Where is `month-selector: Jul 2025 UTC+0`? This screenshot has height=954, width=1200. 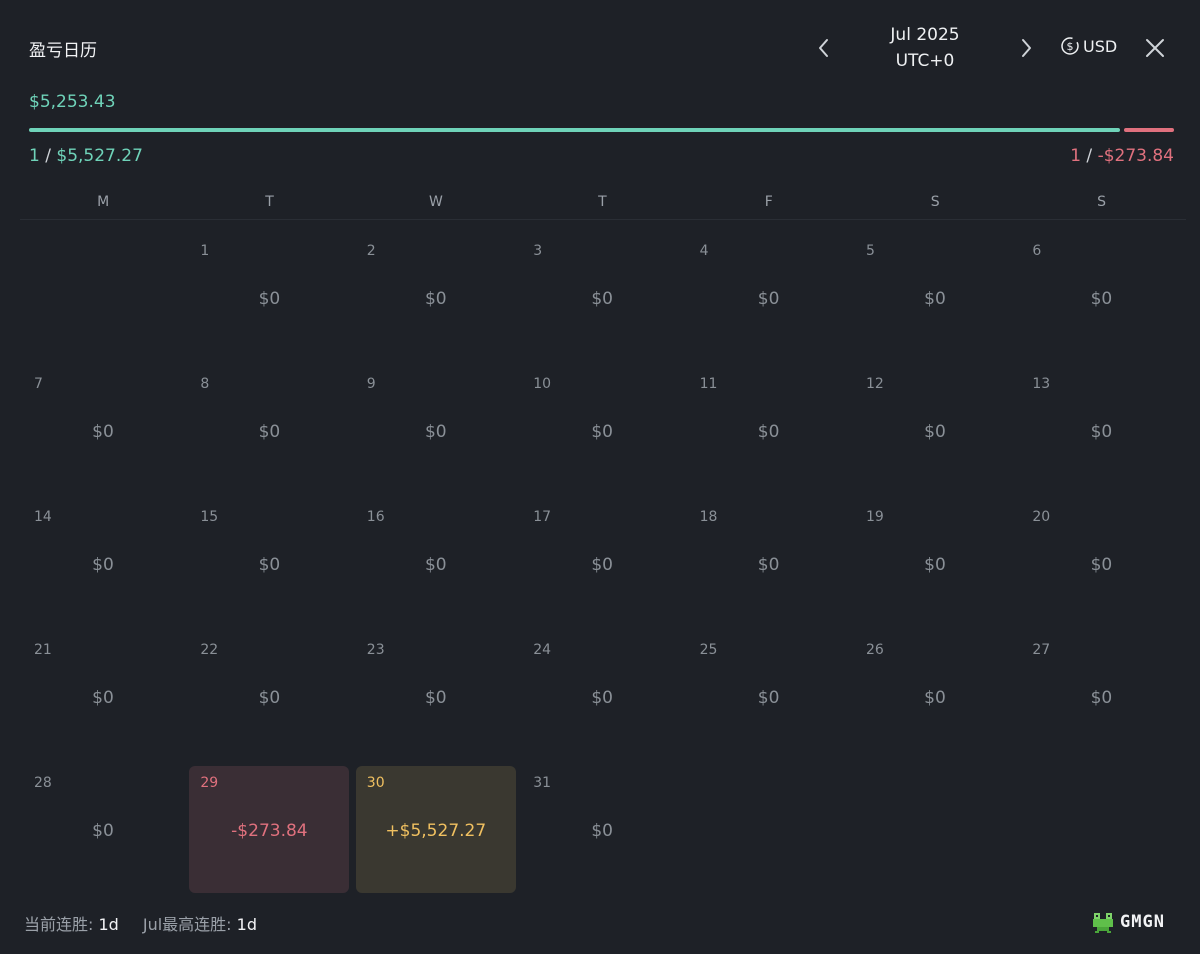
month-selector: Jul 2025 UTC+0 is located at coordinates (925, 48).